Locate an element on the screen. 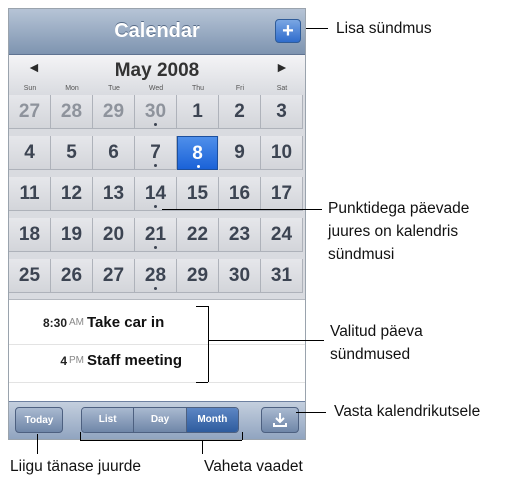  day-cell: 20 is located at coordinates (114, 235).